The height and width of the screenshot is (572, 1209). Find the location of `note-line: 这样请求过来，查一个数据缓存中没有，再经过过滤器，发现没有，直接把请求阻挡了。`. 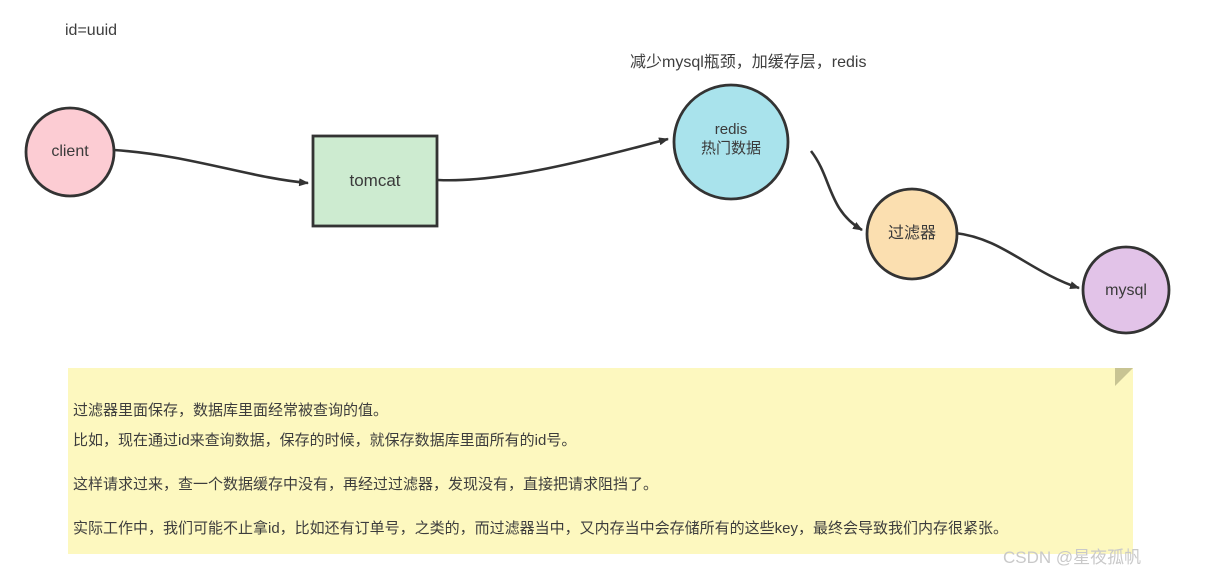

note-line: 这样请求过来，查一个数据缓存中没有，再经过过滤器，发现没有，直接把请求阻挡了。 is located at coordinates (366, 484).